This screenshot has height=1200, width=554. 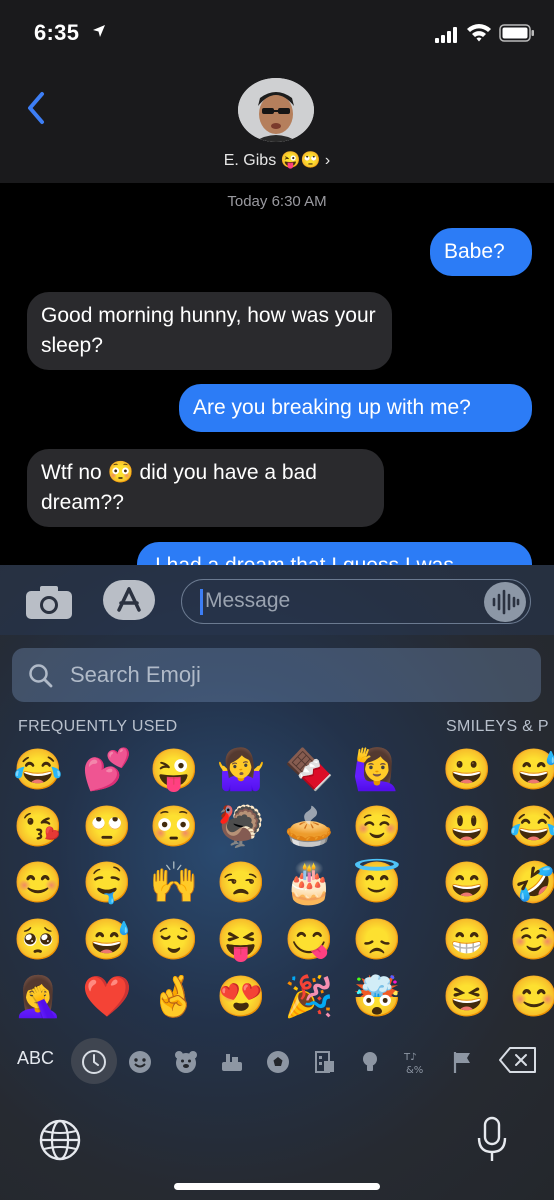 I want to click on contact-name: E. Gibs 😜🙄 ›, so click(x=277, y=160).